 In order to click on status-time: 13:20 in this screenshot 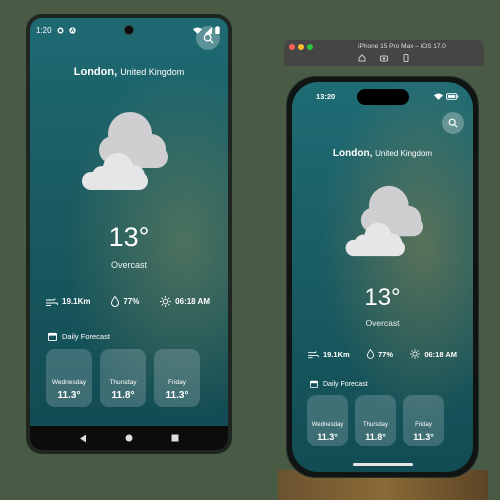, I will do `click(326, 96)`.